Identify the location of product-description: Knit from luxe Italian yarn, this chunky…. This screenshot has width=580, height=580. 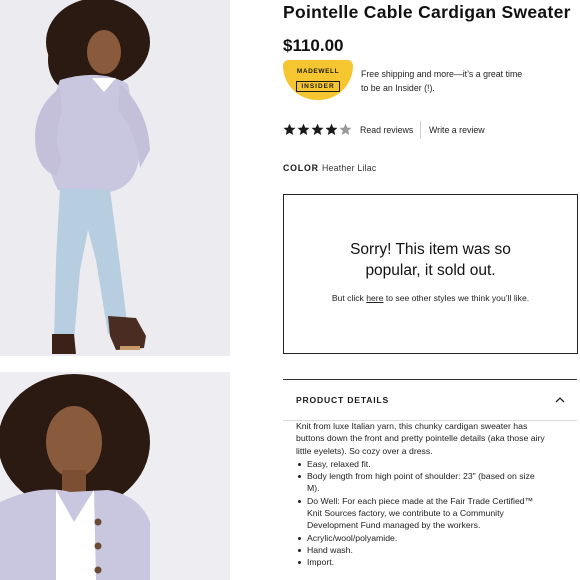
(420, 438).